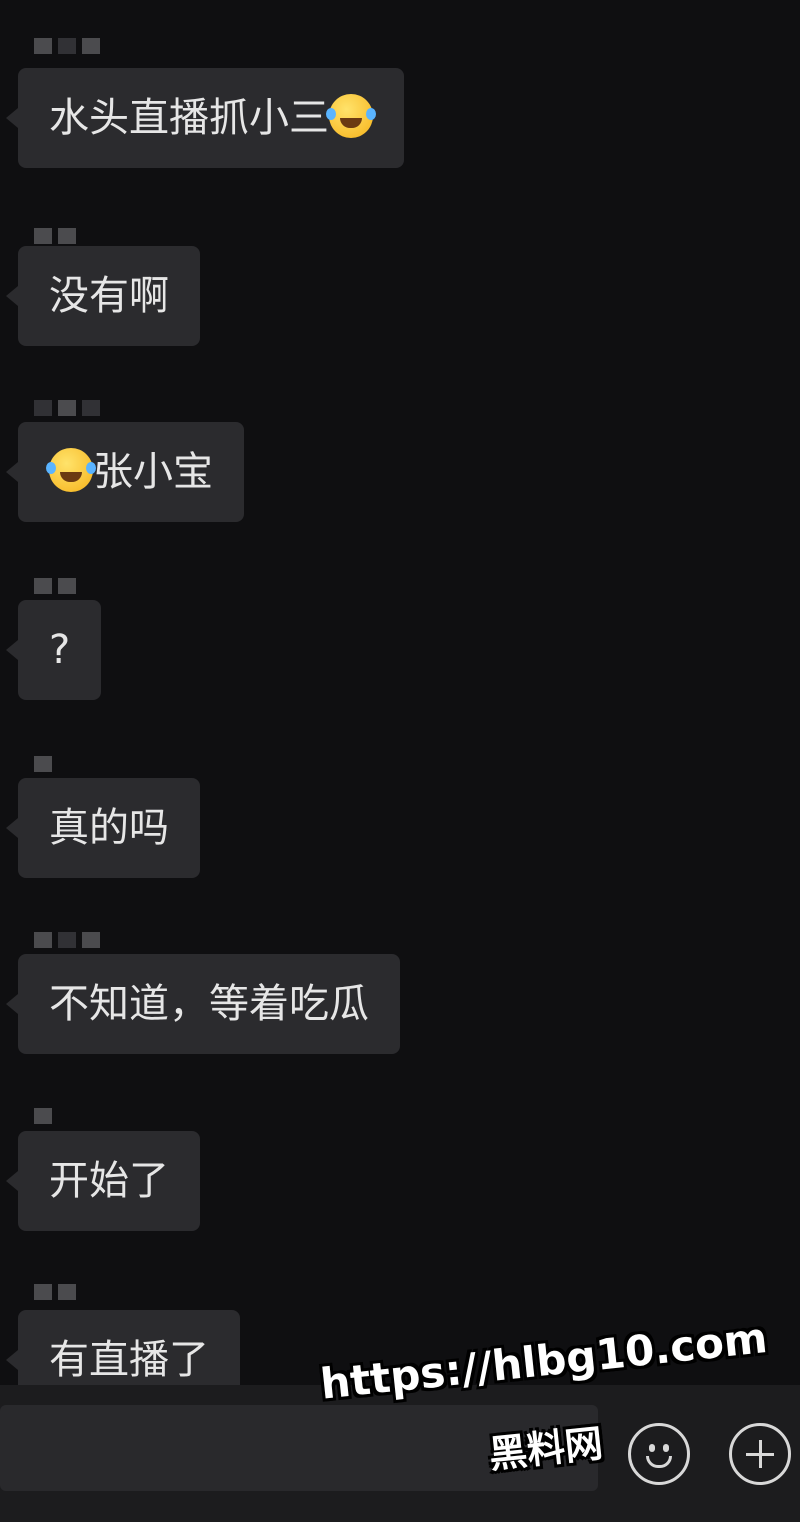 The height and width of the screenshot is (1522, 800). What do you see at coordinates (109, 828) in the screenshot?
I see `message-text: 真的吗` at bounding box center [109, 828].